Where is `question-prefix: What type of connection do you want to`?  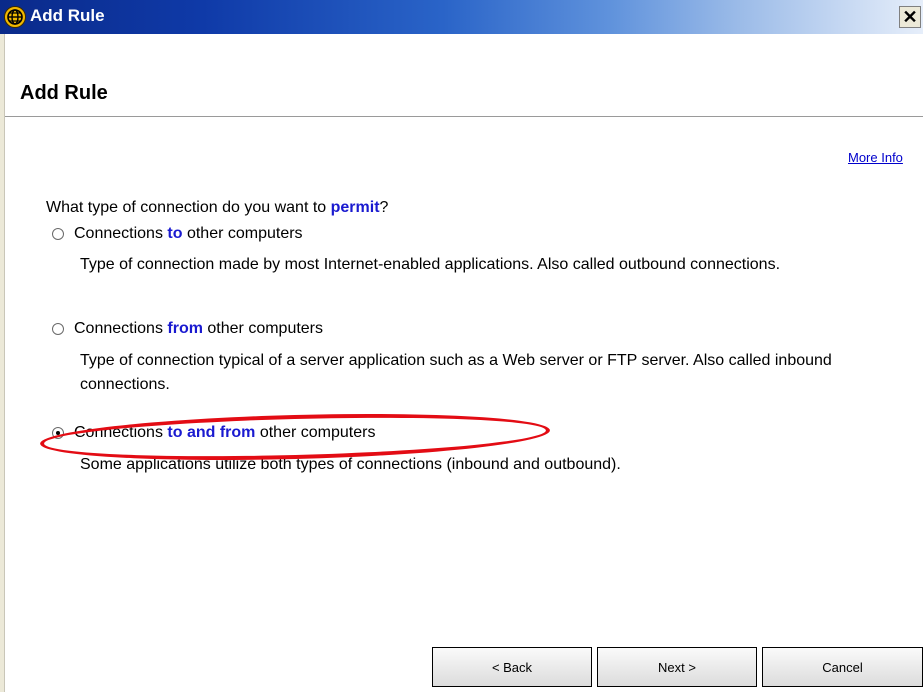 question-prefix: What type of connection do you want to is located at coordinates (188, 207).